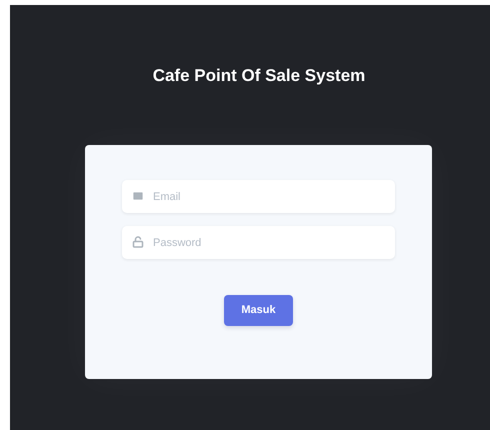 This screenshot has width=490, height=430. I want to click on lock-icon, so click(138, 242).